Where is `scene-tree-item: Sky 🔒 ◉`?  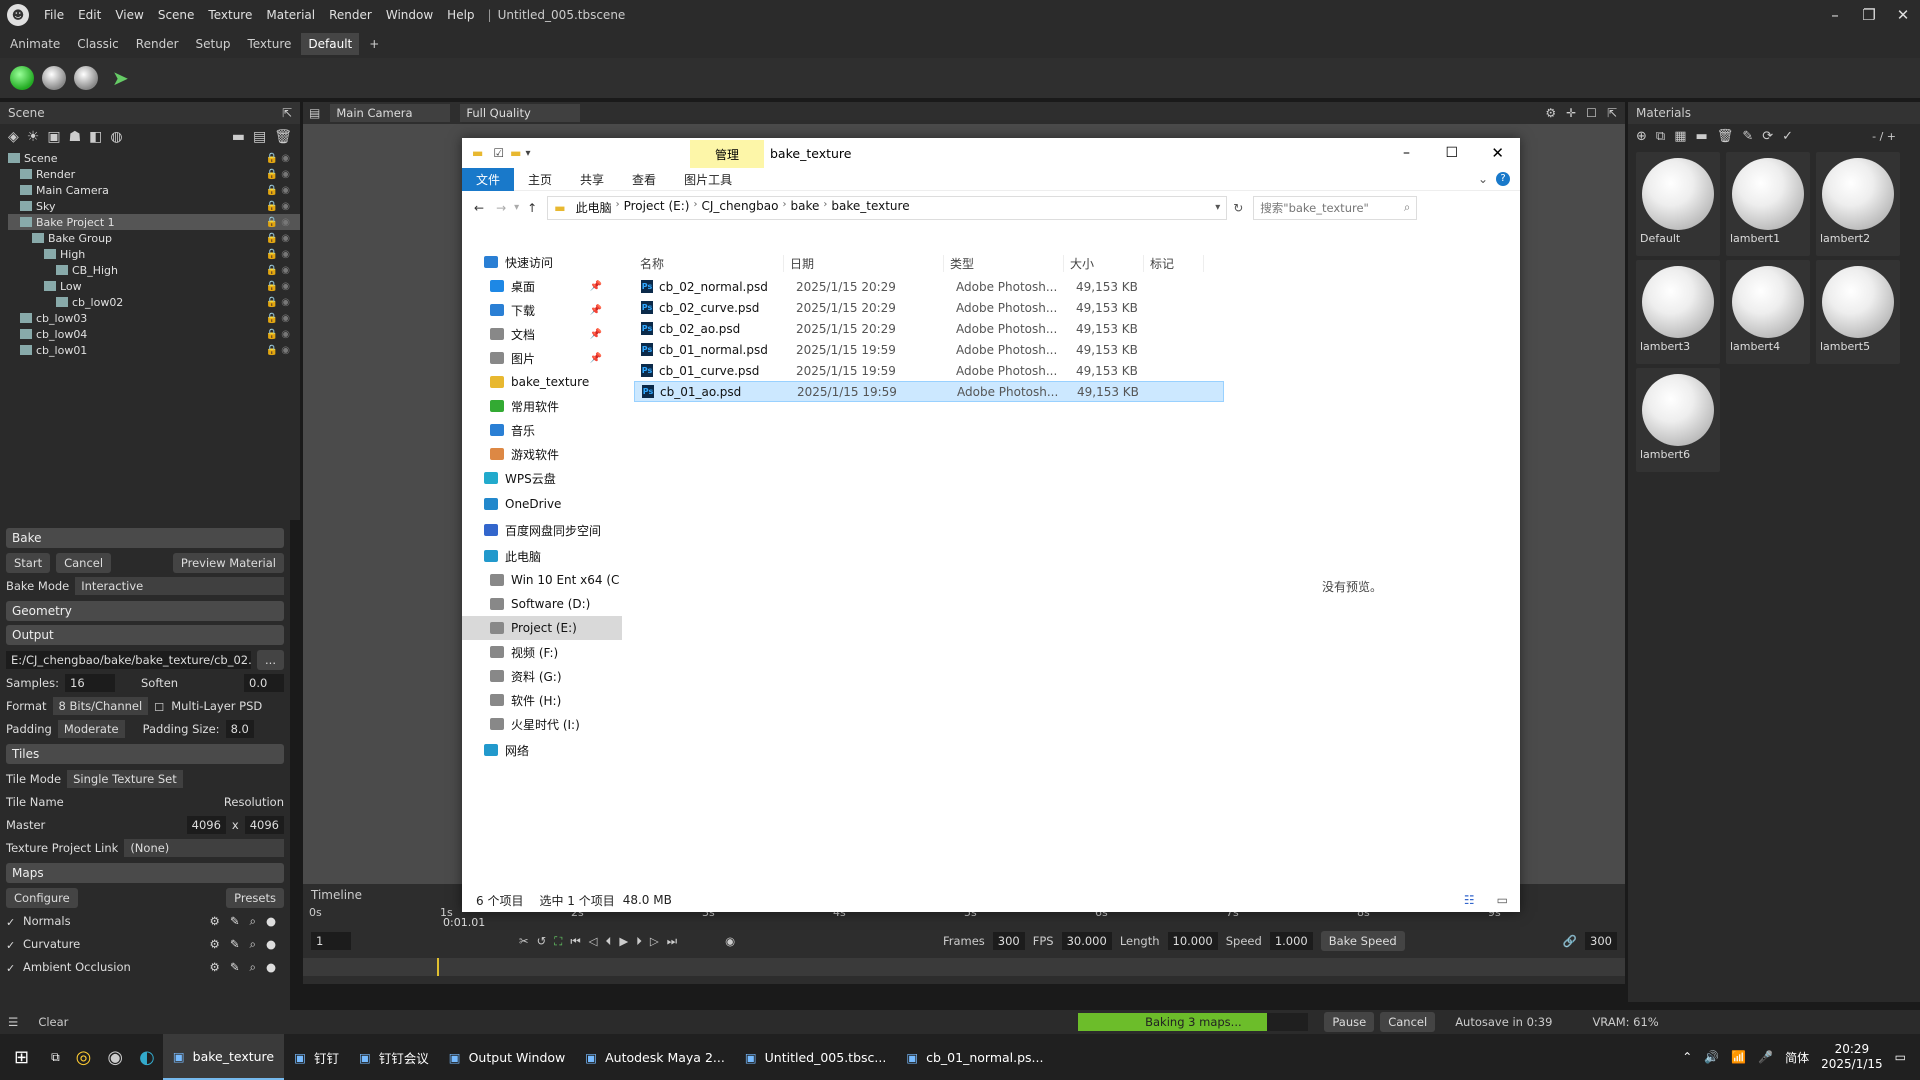
scene-tree-item: Sky 🔒 ◉ is located at coordinates (154, 206).